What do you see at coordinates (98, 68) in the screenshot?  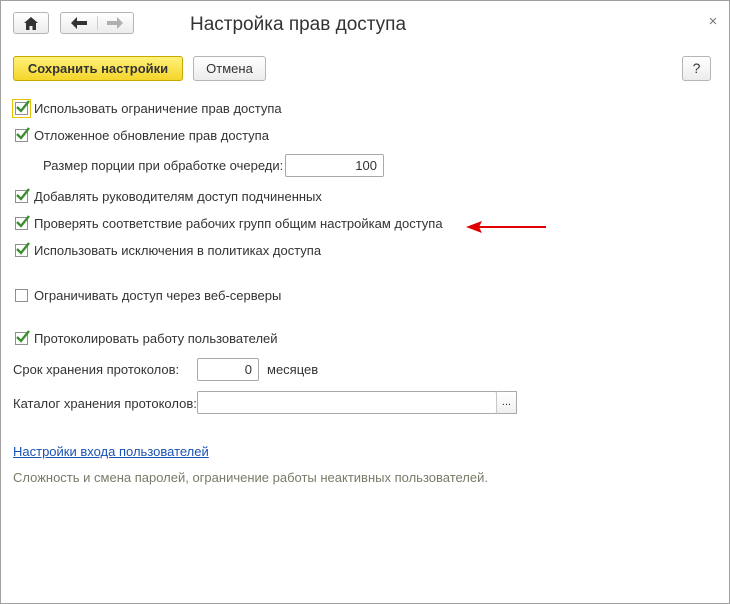 I see `save-settings-button: Сохранить настройки` at bounding box center [98, 68].